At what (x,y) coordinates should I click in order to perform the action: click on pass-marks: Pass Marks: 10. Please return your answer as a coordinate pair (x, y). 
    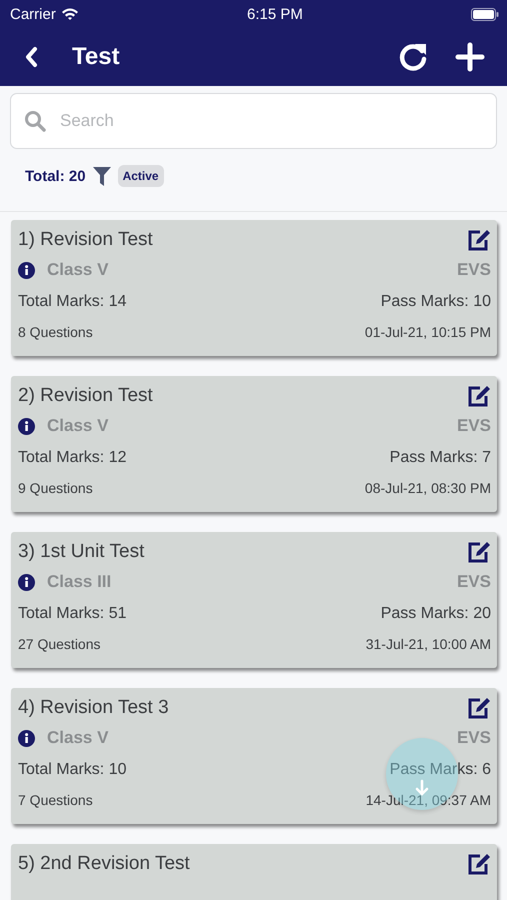
    Looking at the image, I should click on (435, 302).